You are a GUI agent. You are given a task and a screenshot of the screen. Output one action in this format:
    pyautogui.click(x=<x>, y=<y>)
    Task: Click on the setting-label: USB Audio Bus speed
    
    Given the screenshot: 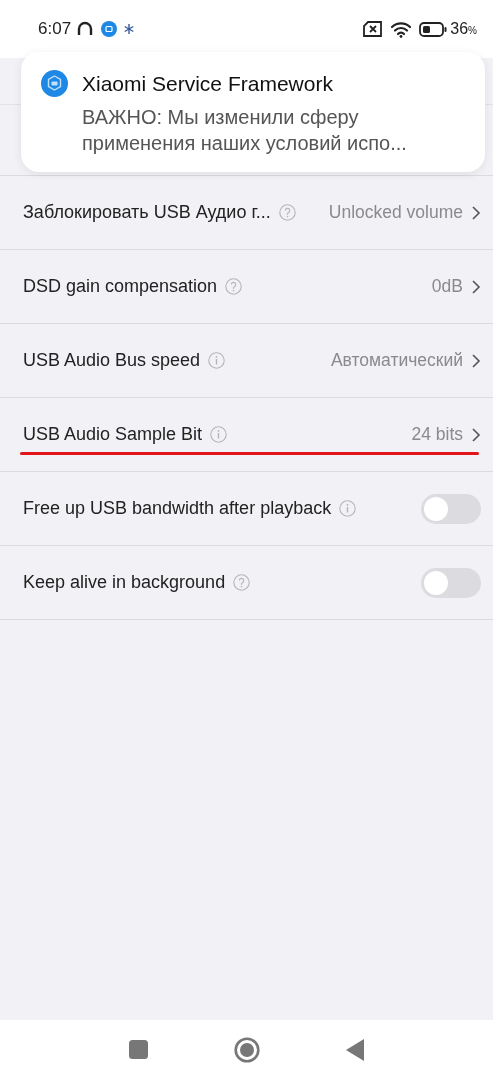 What is the action you would take?
    pyautogui.click(x=112, y=360)
    